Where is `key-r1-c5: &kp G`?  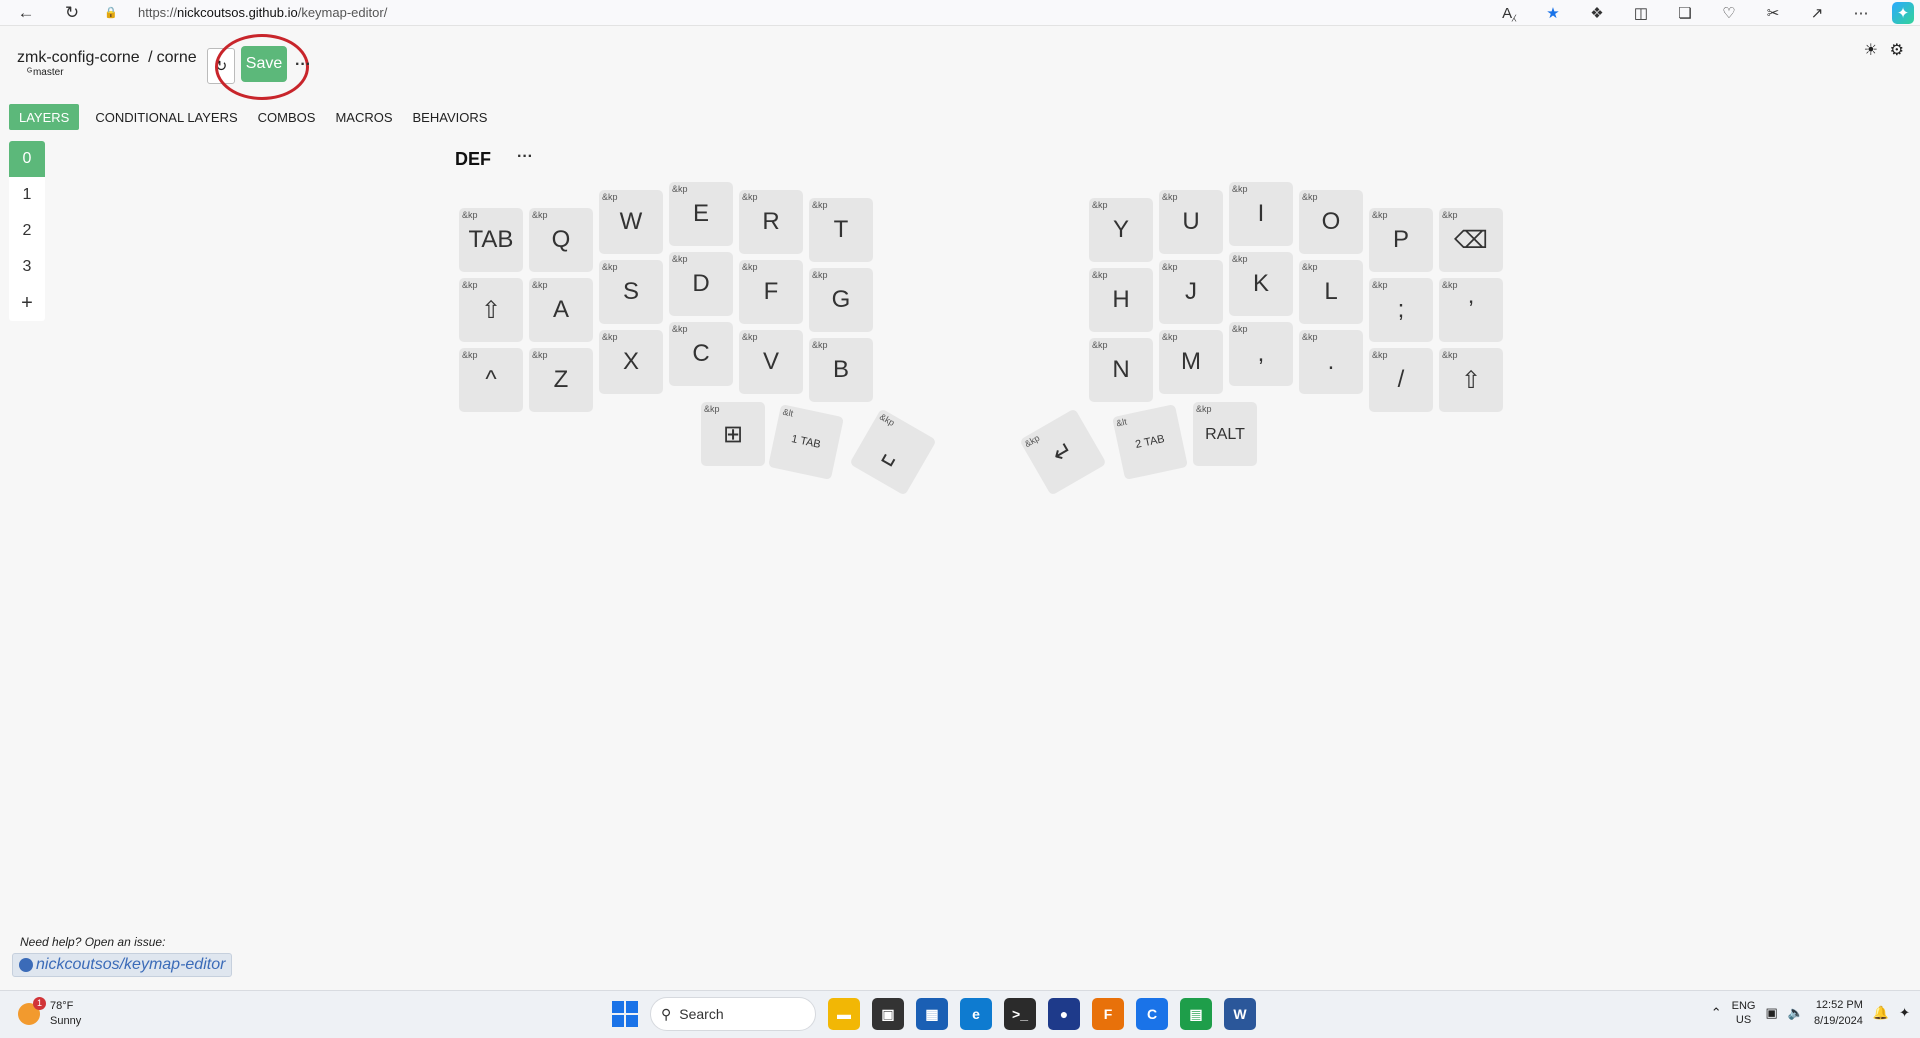
key-r1-c5: &kp G is located at coordinates (841, 300).